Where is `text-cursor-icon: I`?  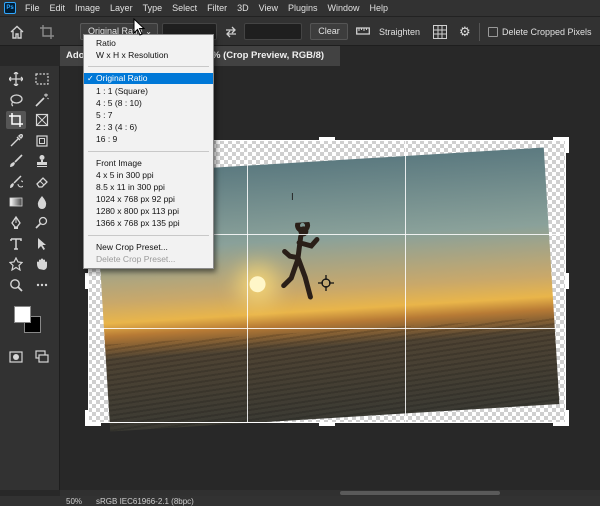 text-cursor-icon: I is located at coordinates (292, 197).